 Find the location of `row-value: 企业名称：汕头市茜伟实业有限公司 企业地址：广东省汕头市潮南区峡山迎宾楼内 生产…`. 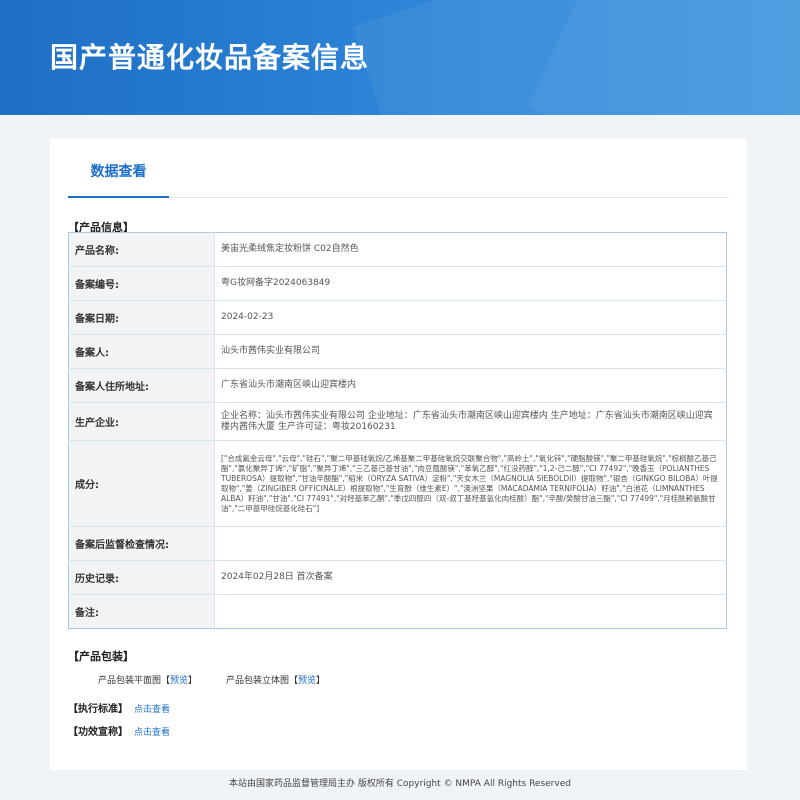

row-value: 企业名称：汕头市茜伟实业有限公司 企业地址：广东省汕头市潮南区峡山迎宾楼内 生产… is located at coordinates (470, 421).